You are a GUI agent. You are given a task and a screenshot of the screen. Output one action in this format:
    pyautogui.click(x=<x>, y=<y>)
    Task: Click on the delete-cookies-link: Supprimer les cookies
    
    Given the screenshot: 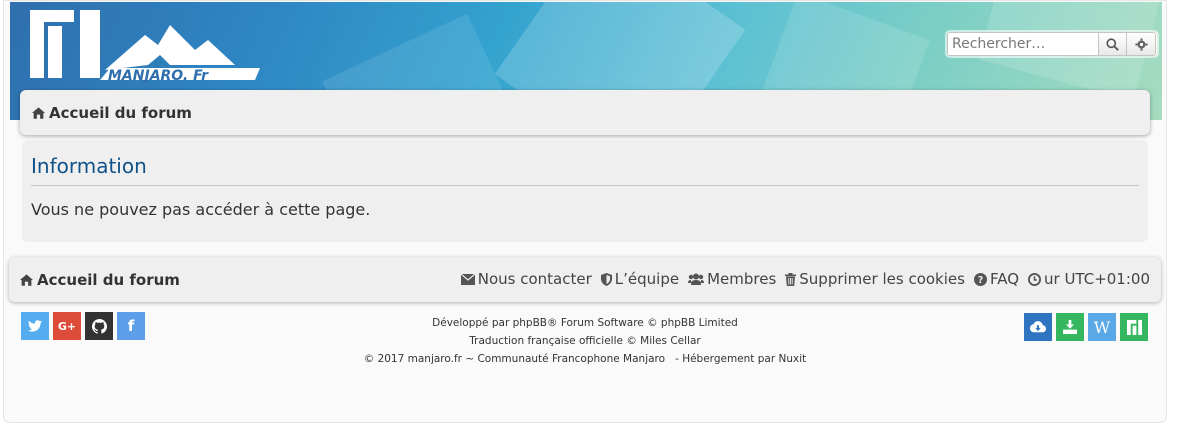 What is the action you would take?
    pyautogui.click(x=875, y=279)
    